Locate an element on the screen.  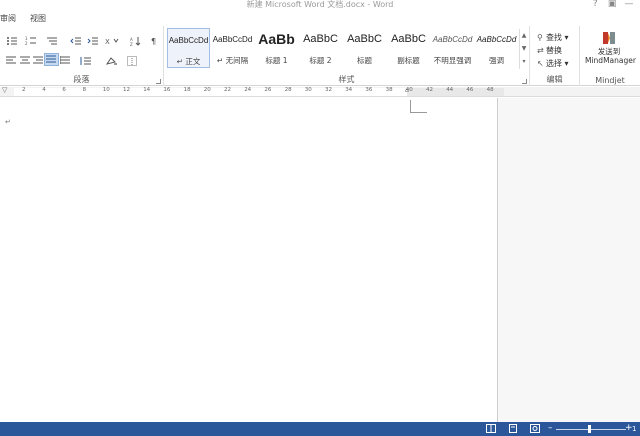
multilevel-list-icon is located at coordinates (51, 40).